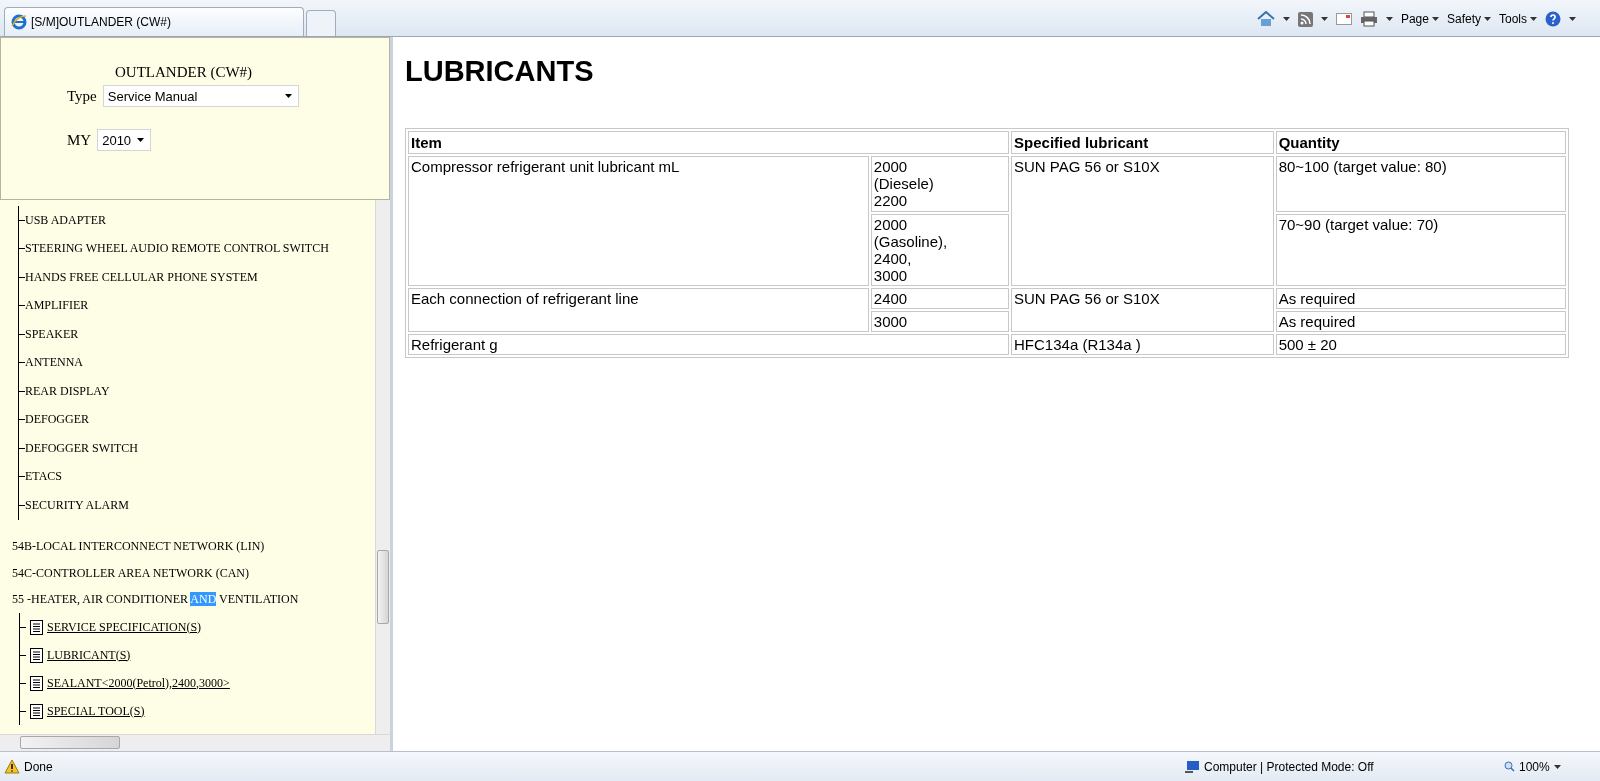  I want to click on tree-link: SEALANT<2000(Petrol),2400,3000>, so click(138, 683).